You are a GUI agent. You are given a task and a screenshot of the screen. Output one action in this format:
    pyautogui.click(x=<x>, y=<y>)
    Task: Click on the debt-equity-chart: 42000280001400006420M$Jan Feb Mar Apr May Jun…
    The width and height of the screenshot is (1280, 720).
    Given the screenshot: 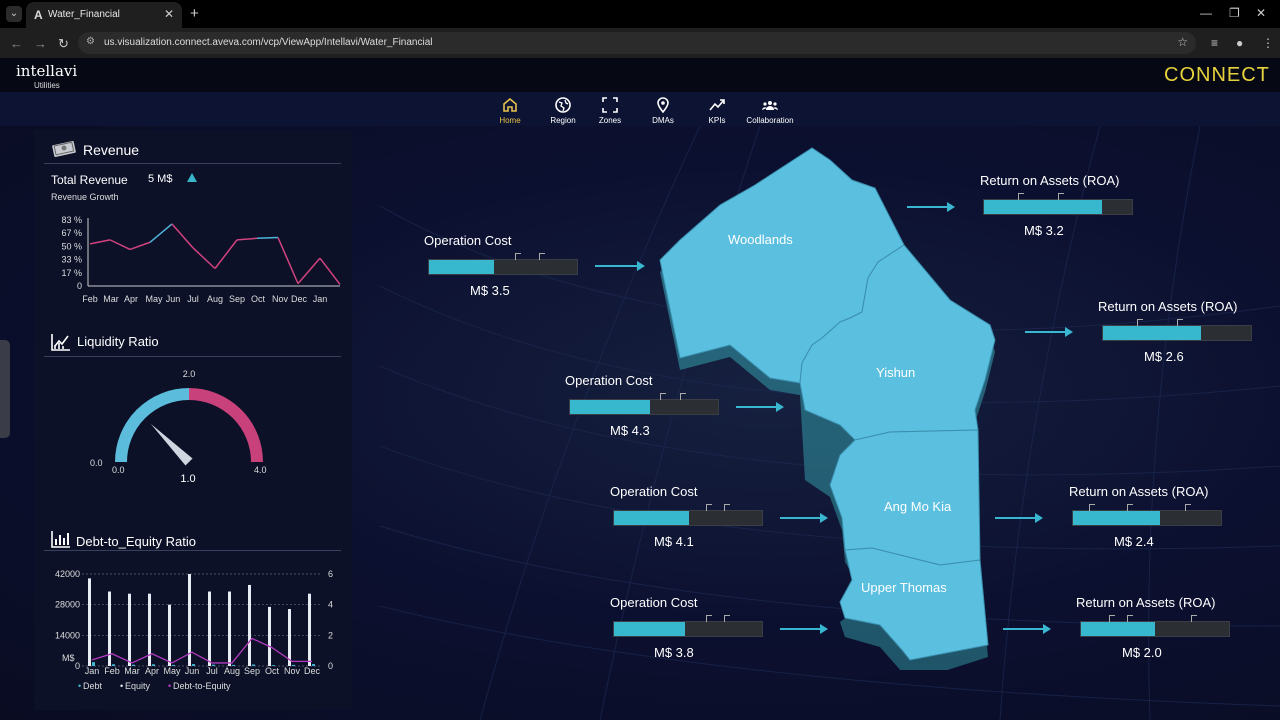 What is the action you would take?
    pyautogui.click(x=194, y=630)
    